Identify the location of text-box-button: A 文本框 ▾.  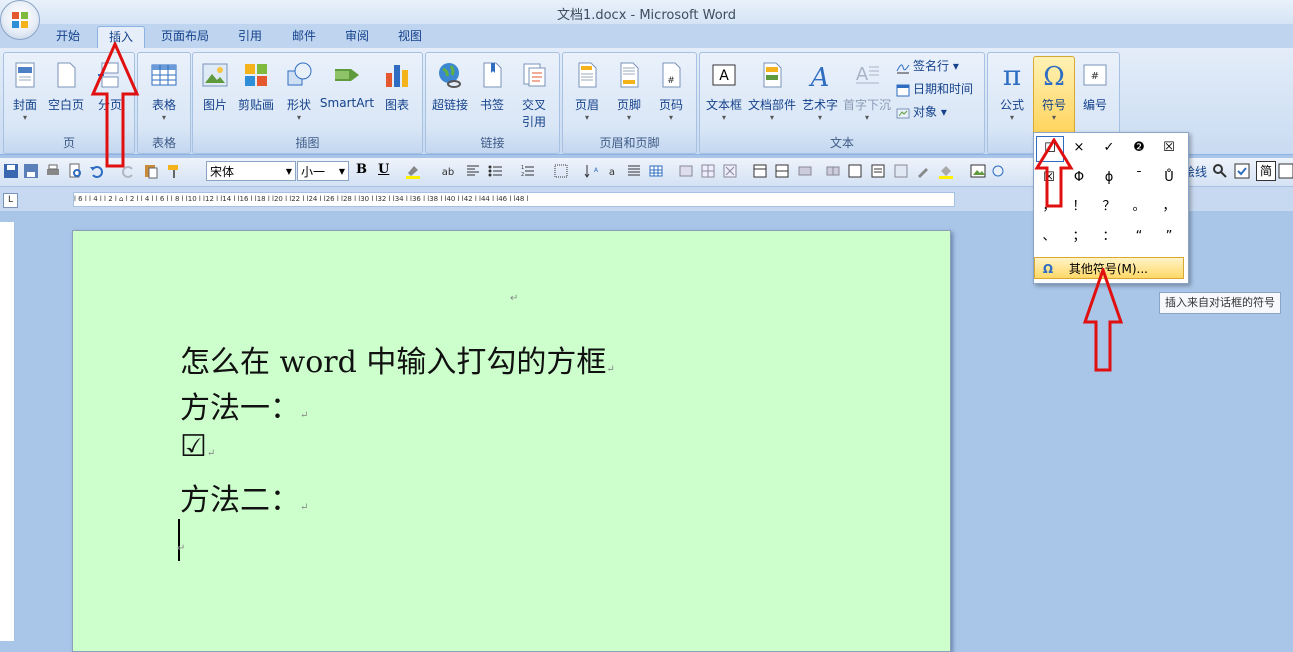
(724, 91).